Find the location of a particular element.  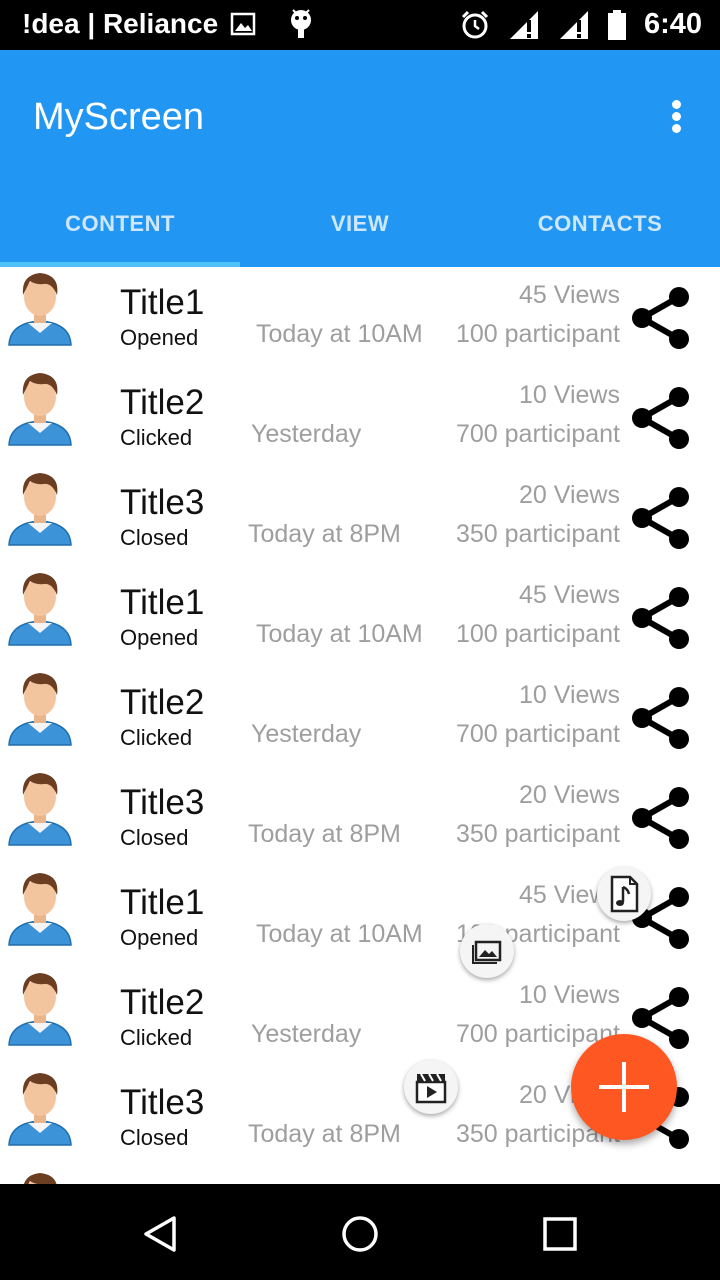

music-file-icon is located at coordinates (624, 894).